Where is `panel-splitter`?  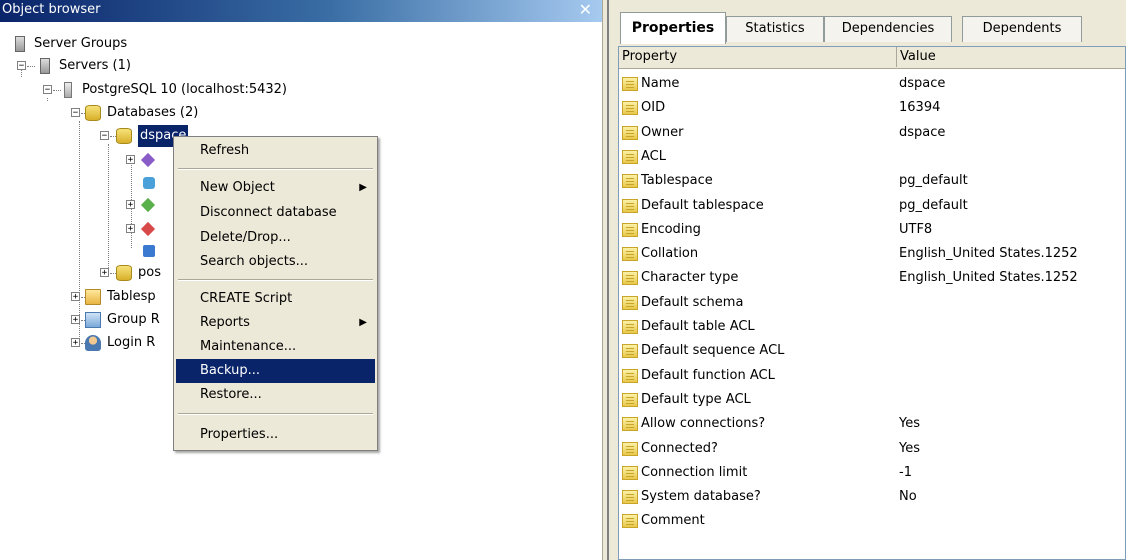 panel-splitter is located at coordinates (608, 280).